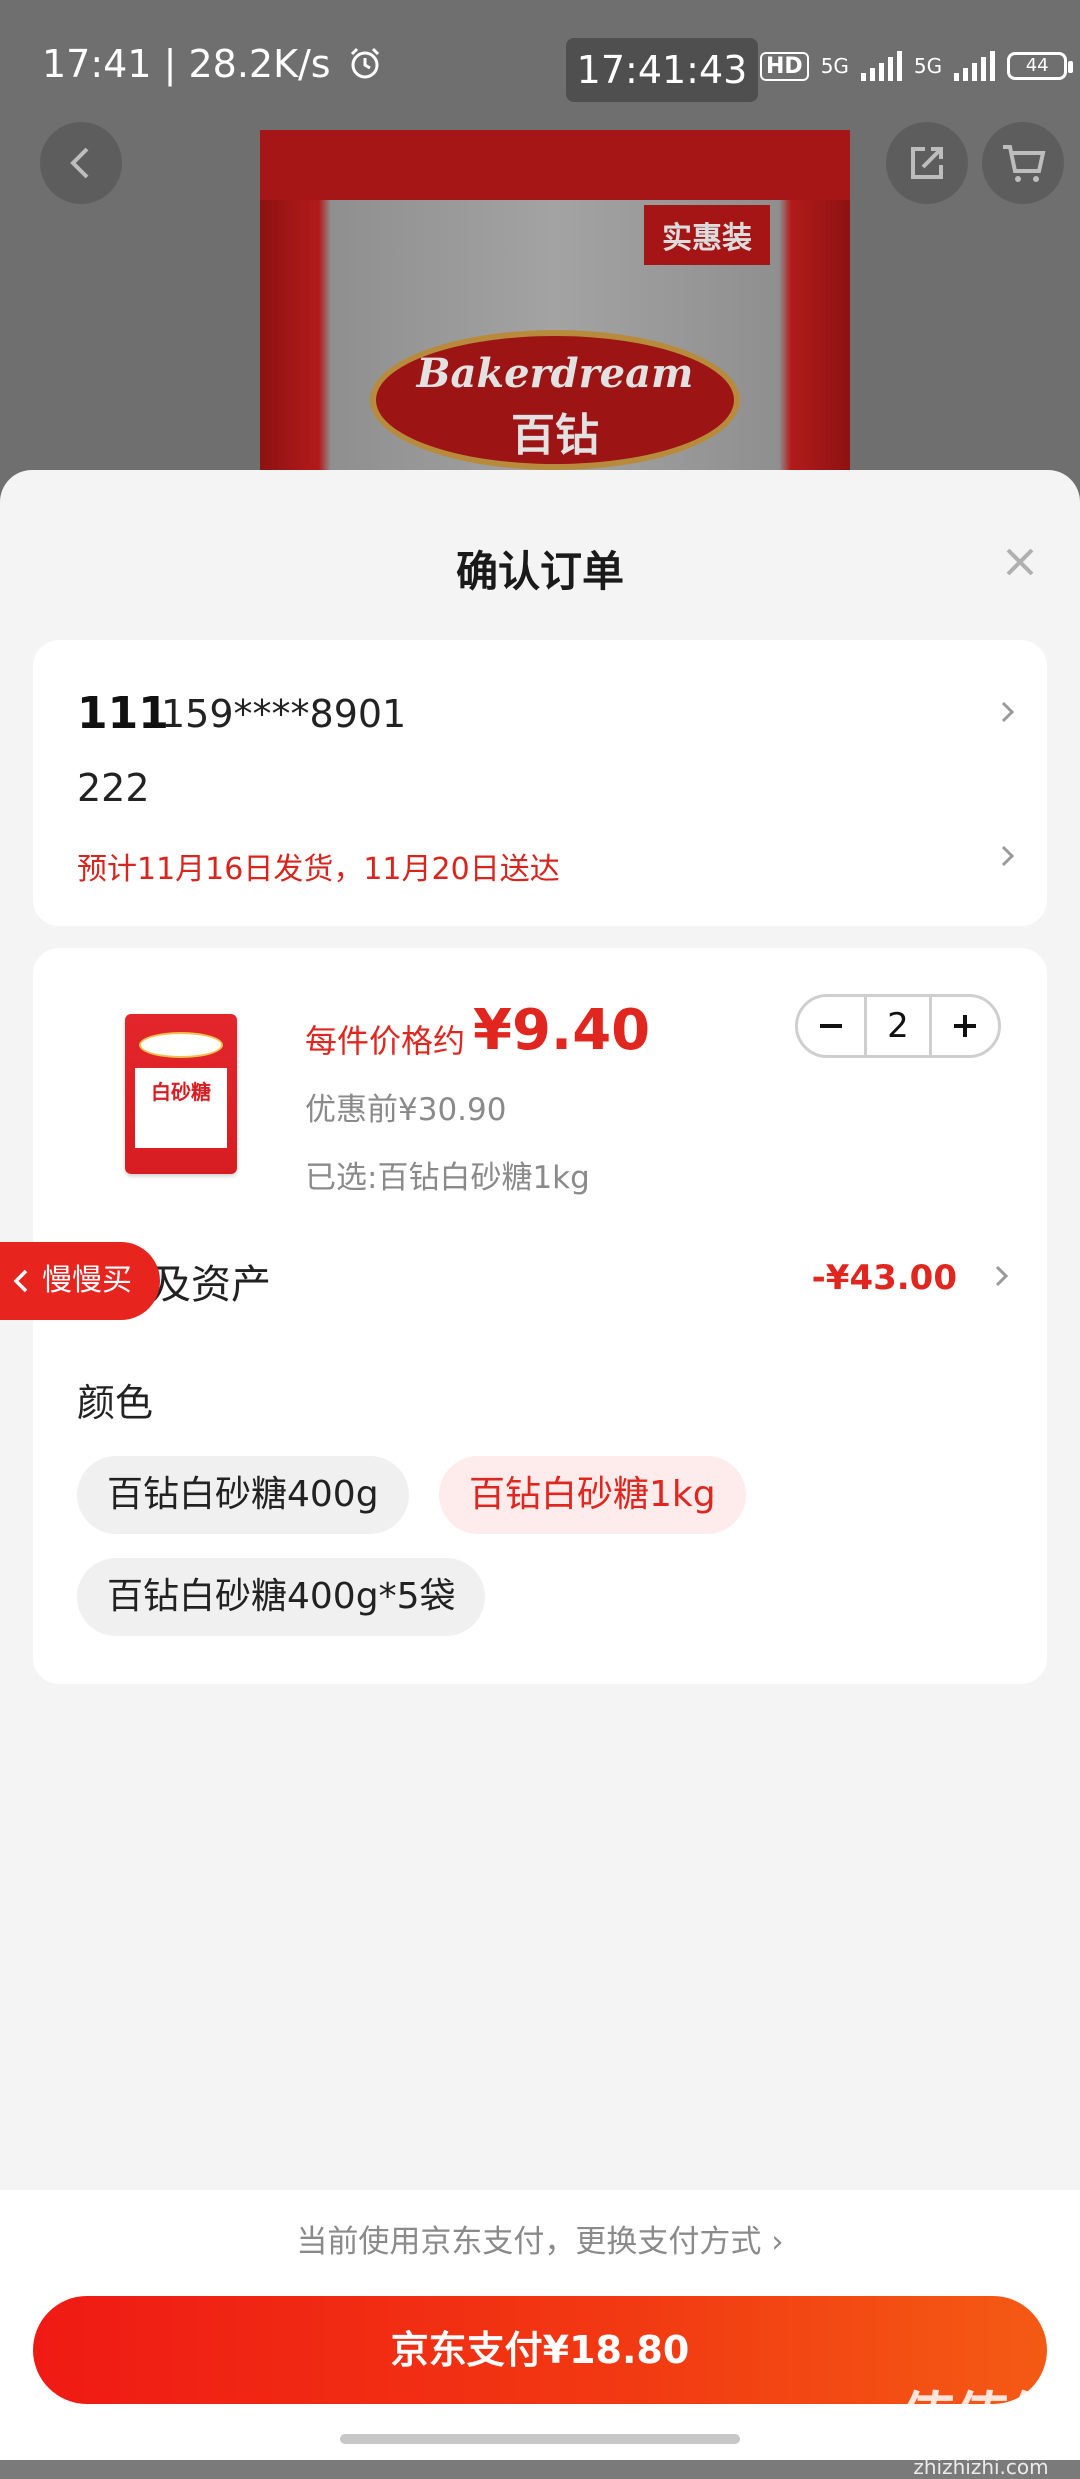  Describe the element at coordinates (406, 1110) in the screenshot. I see `original-price: 优惠前¥30.90` at that location.